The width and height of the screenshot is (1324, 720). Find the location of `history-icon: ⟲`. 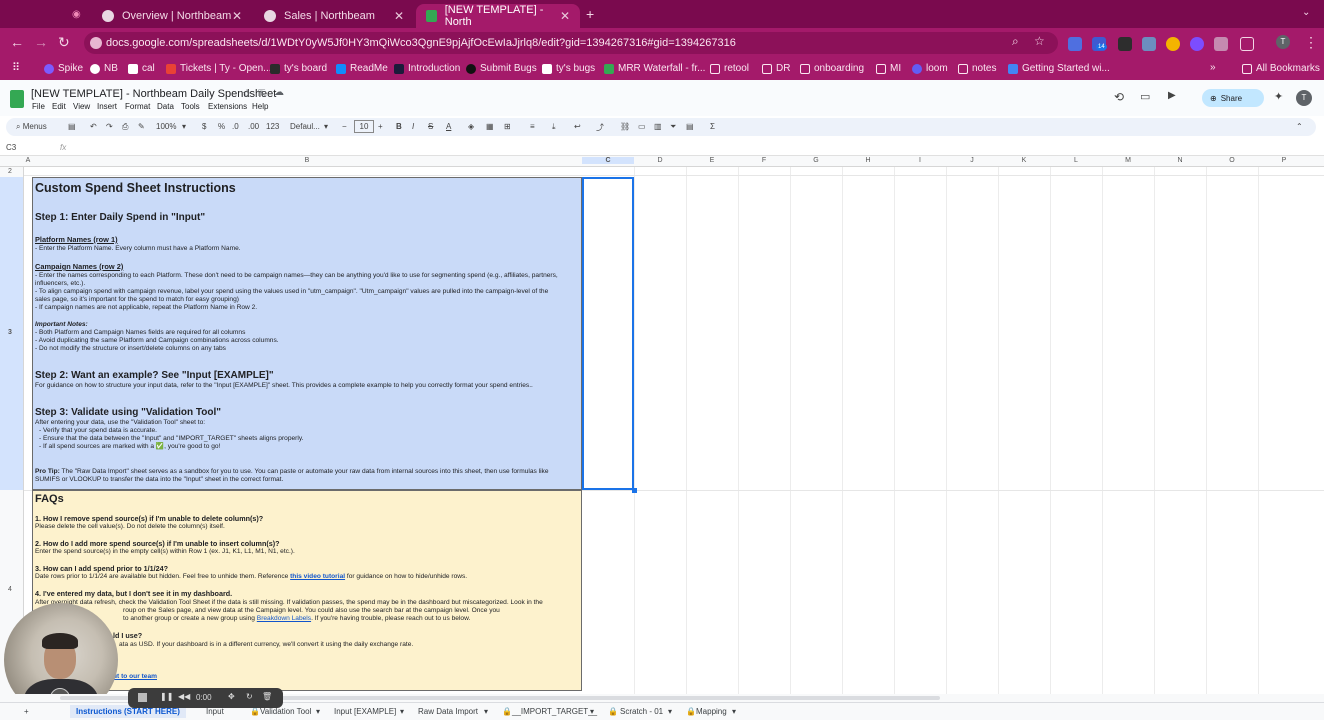

history-icon: ⟲ is located at coordinates (1119, 97).